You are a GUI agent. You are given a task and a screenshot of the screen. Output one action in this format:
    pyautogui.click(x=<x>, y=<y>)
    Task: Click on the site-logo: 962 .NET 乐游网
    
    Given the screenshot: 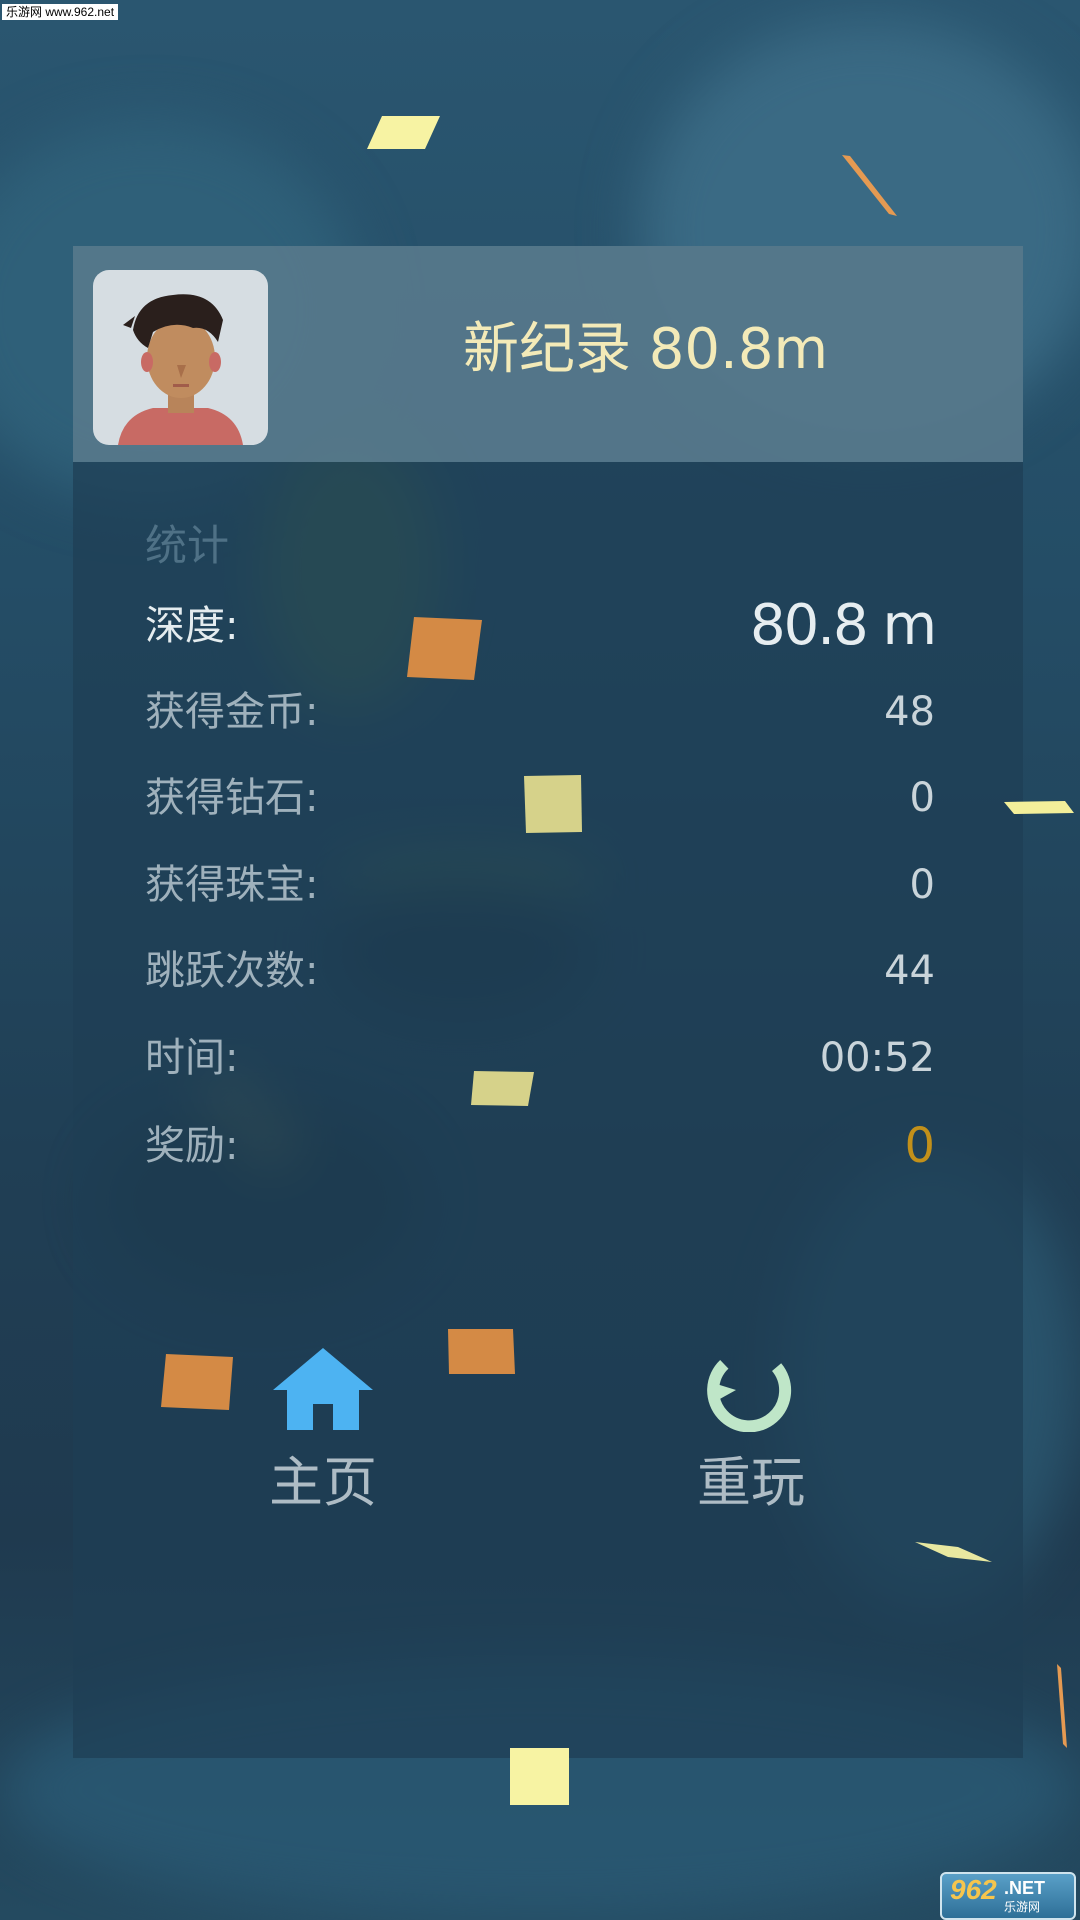 What is the action you would take?
    pyautogui.click(x=1008, y=1896)
    